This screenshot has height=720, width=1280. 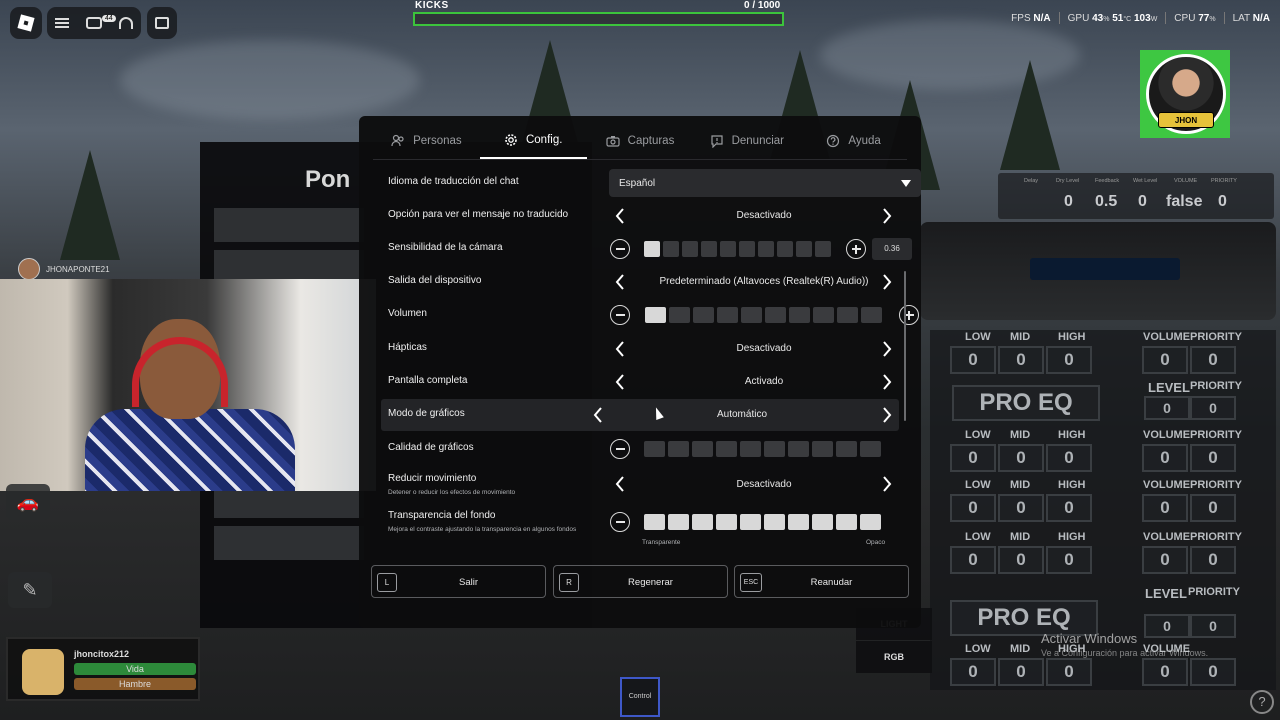 What do you see at coordinates (762, 449) in the screenshot?
I see `graphics-quality-slider` at bounding box center [762, 449].